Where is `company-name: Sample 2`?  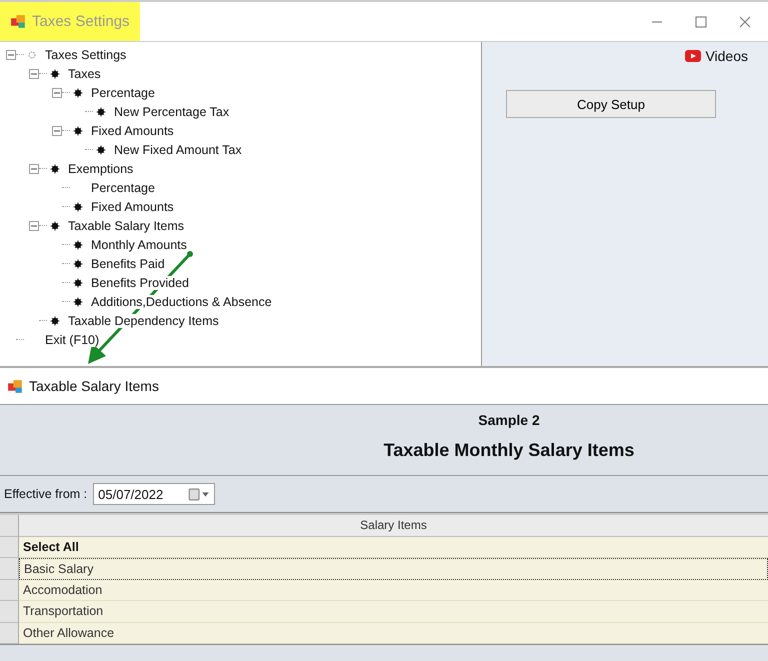 company-name: Sample 2 is located at coordinates (509, 420).